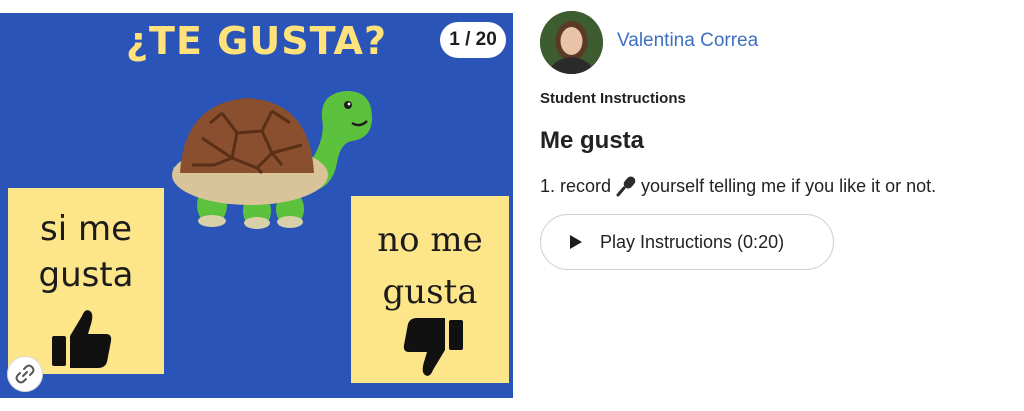 Image resolution: width=1024 pixels, height=411 pixels. Describe the element at coordinates (272, 160) in the screenshot. I see `turtle-illustration` at that location.